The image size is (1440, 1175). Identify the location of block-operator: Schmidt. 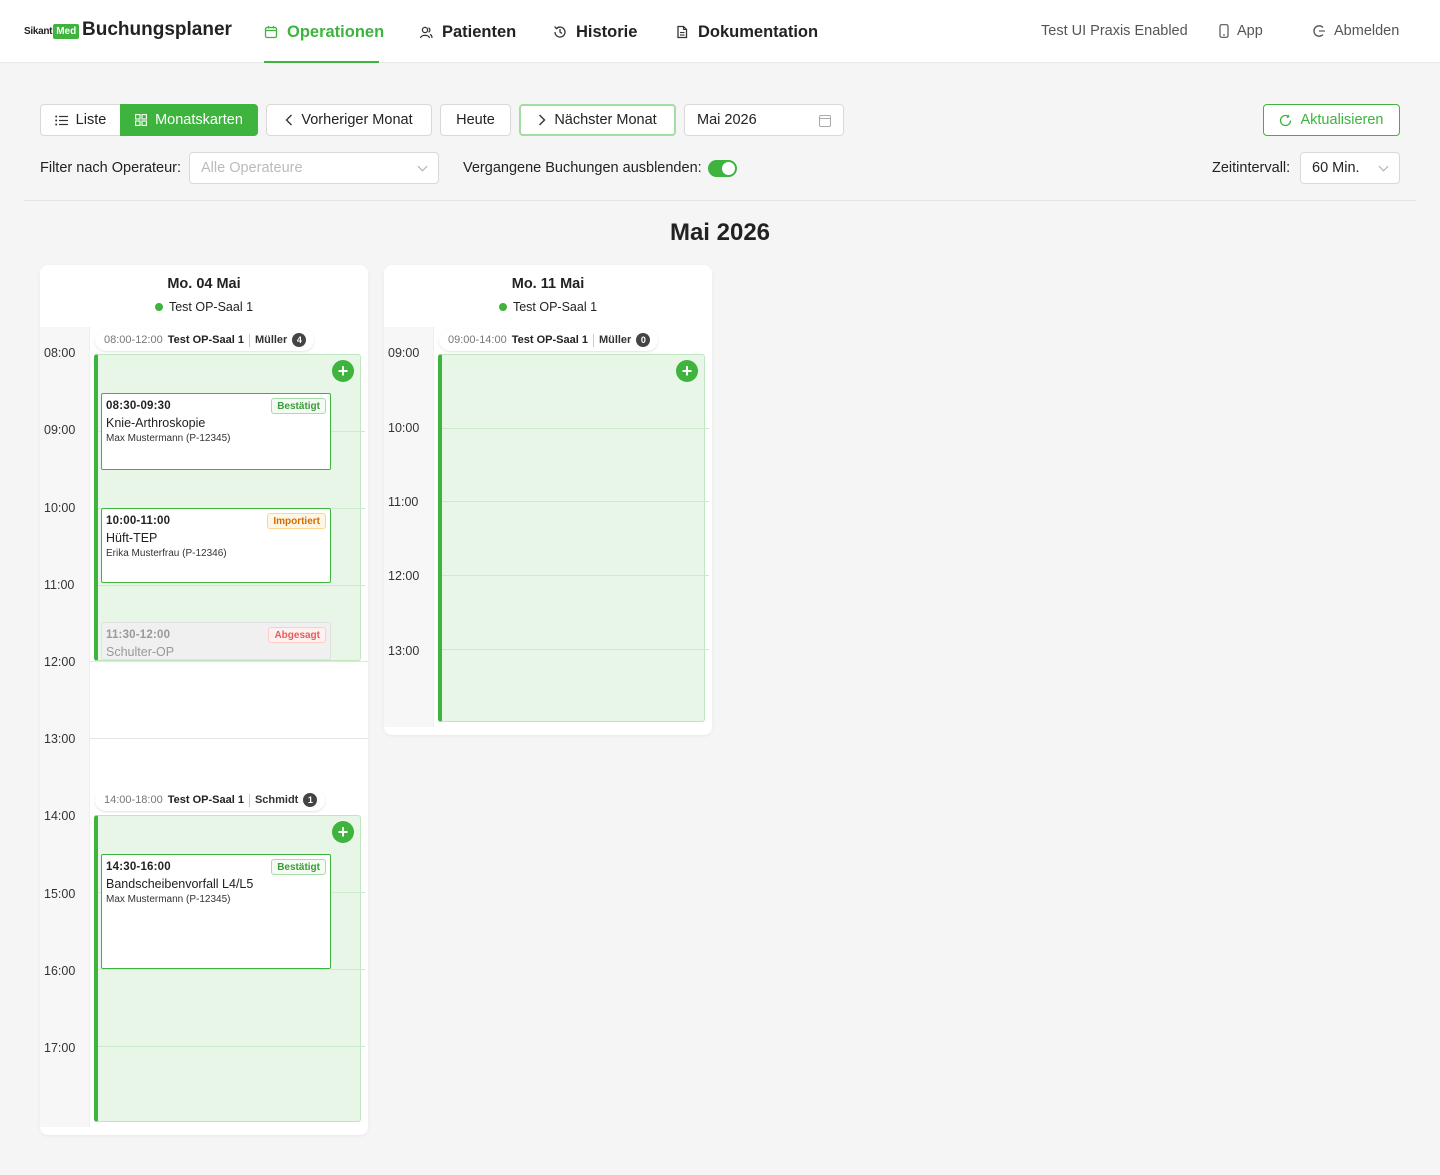
(276, 800).